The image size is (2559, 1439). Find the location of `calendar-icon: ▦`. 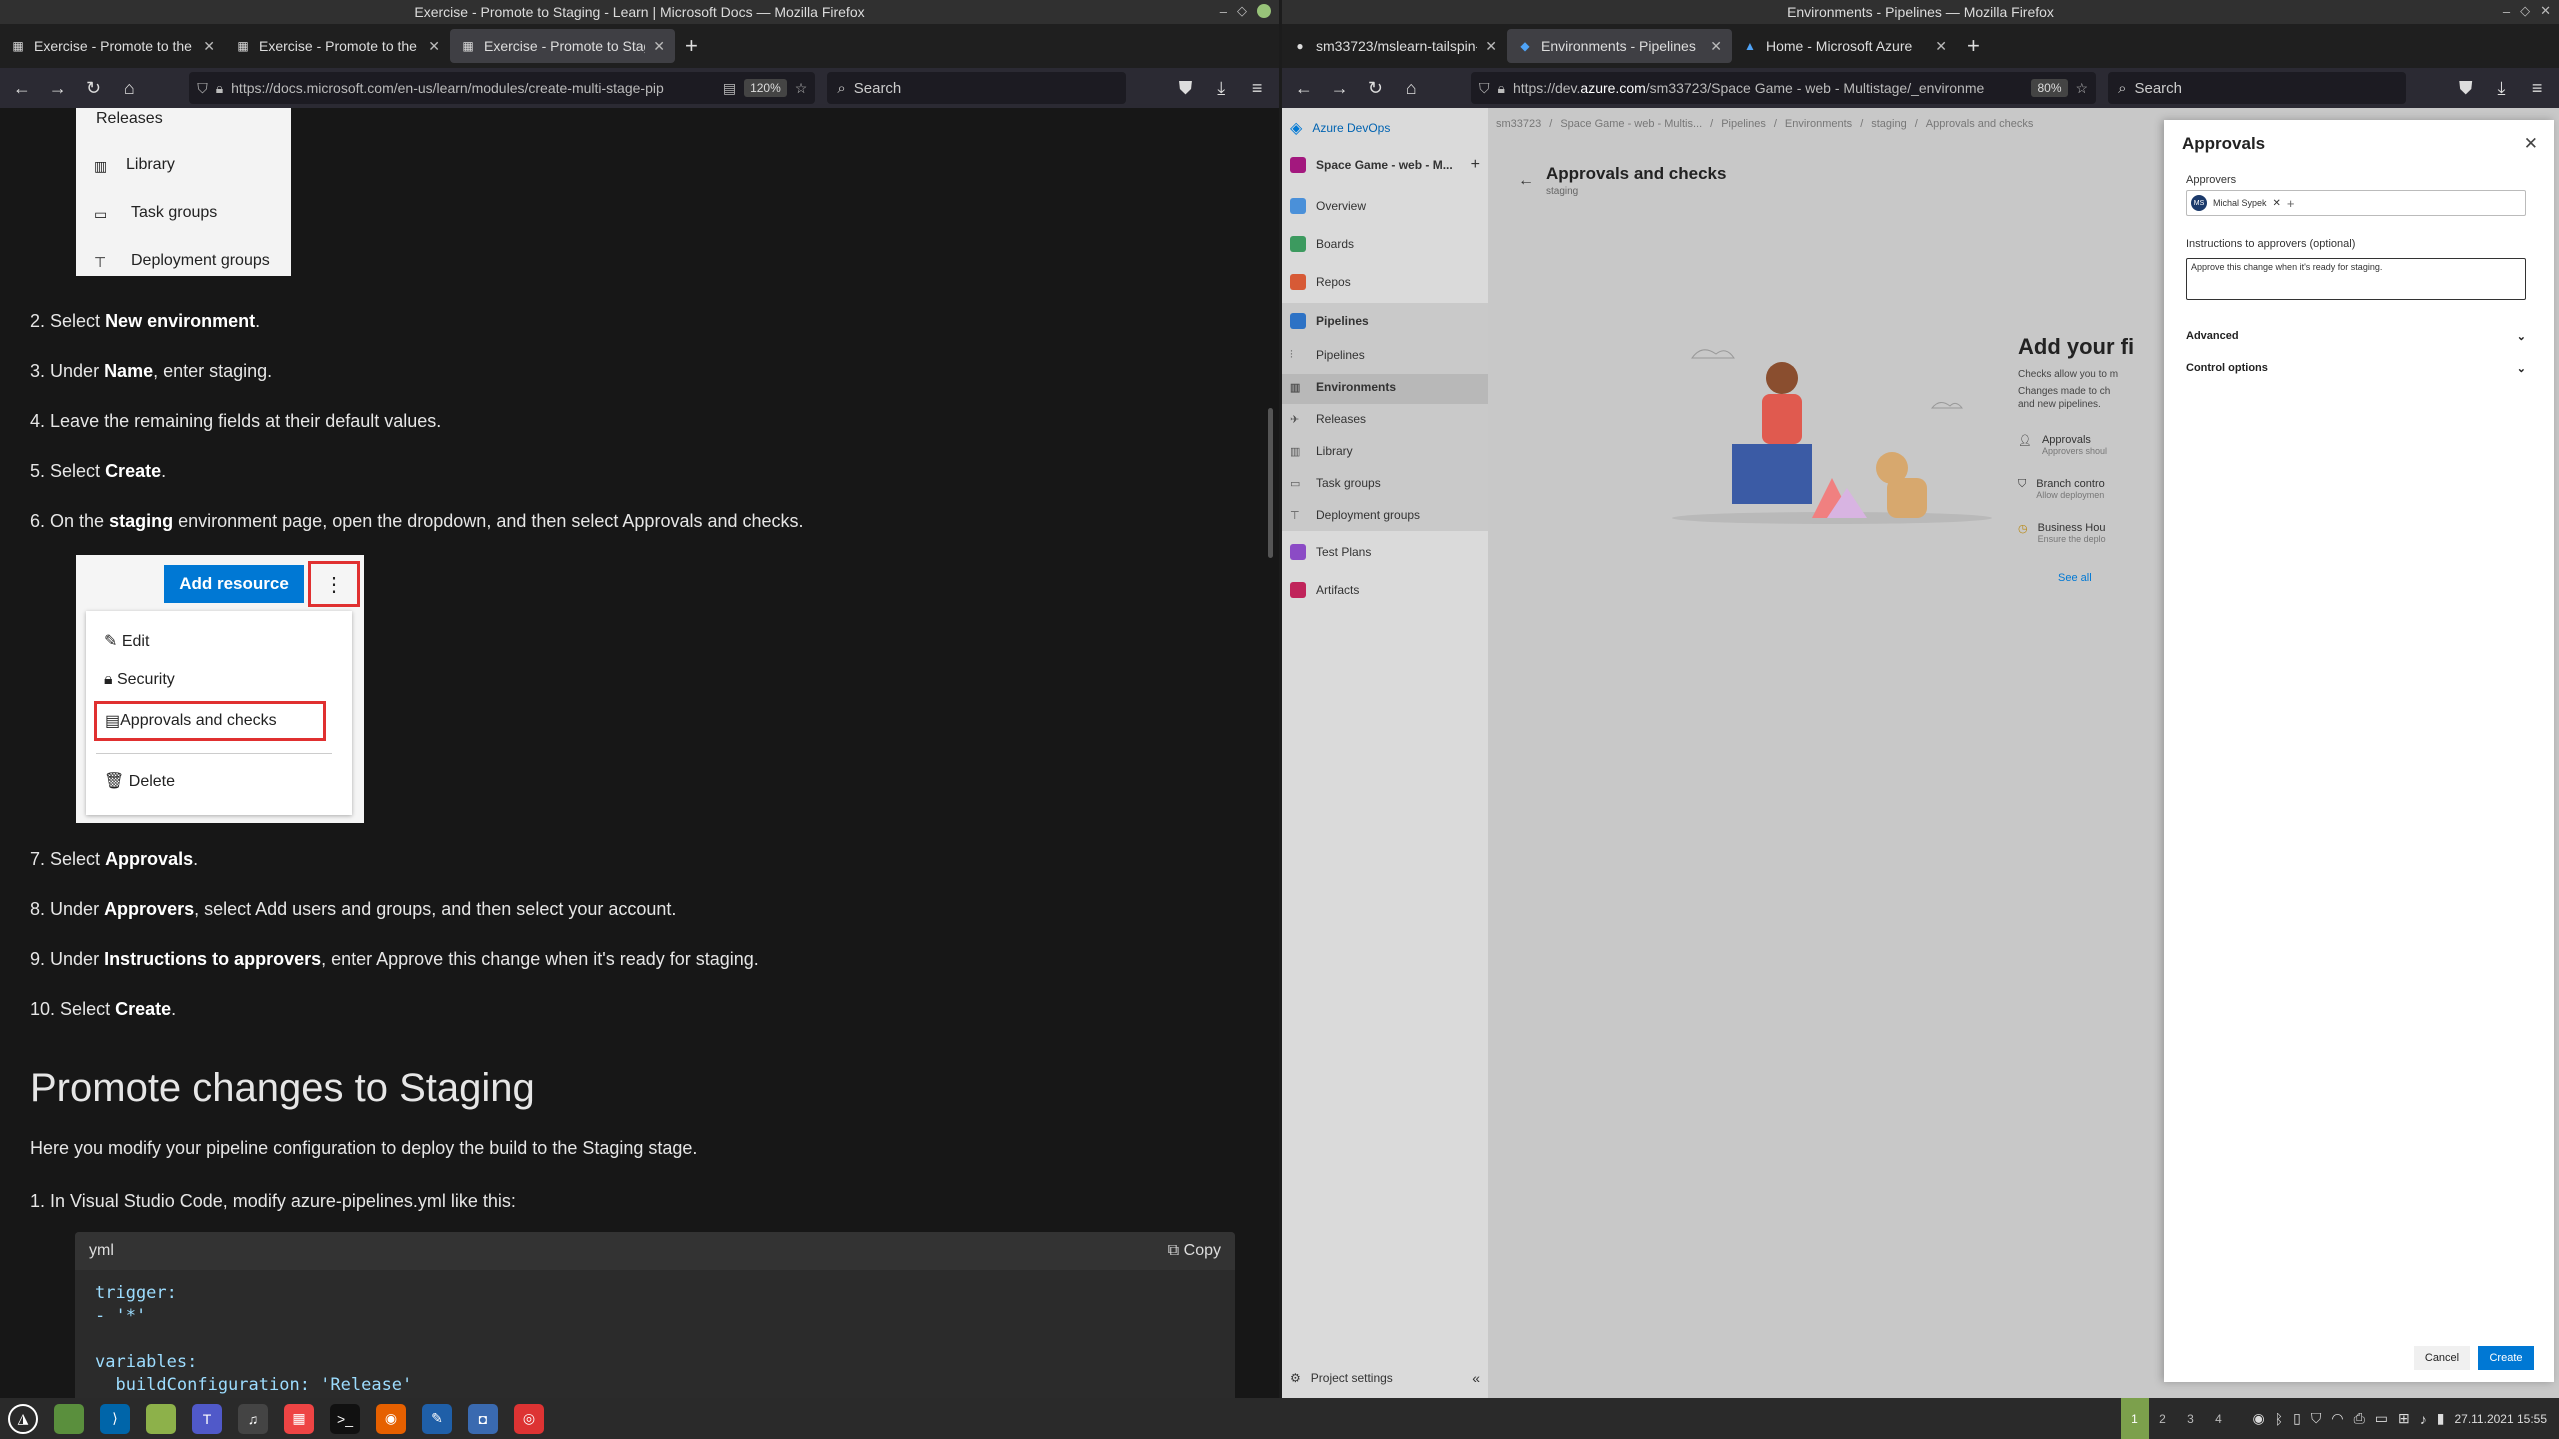

calendar-icon: ▦ is located at coordinates (299, 1418).